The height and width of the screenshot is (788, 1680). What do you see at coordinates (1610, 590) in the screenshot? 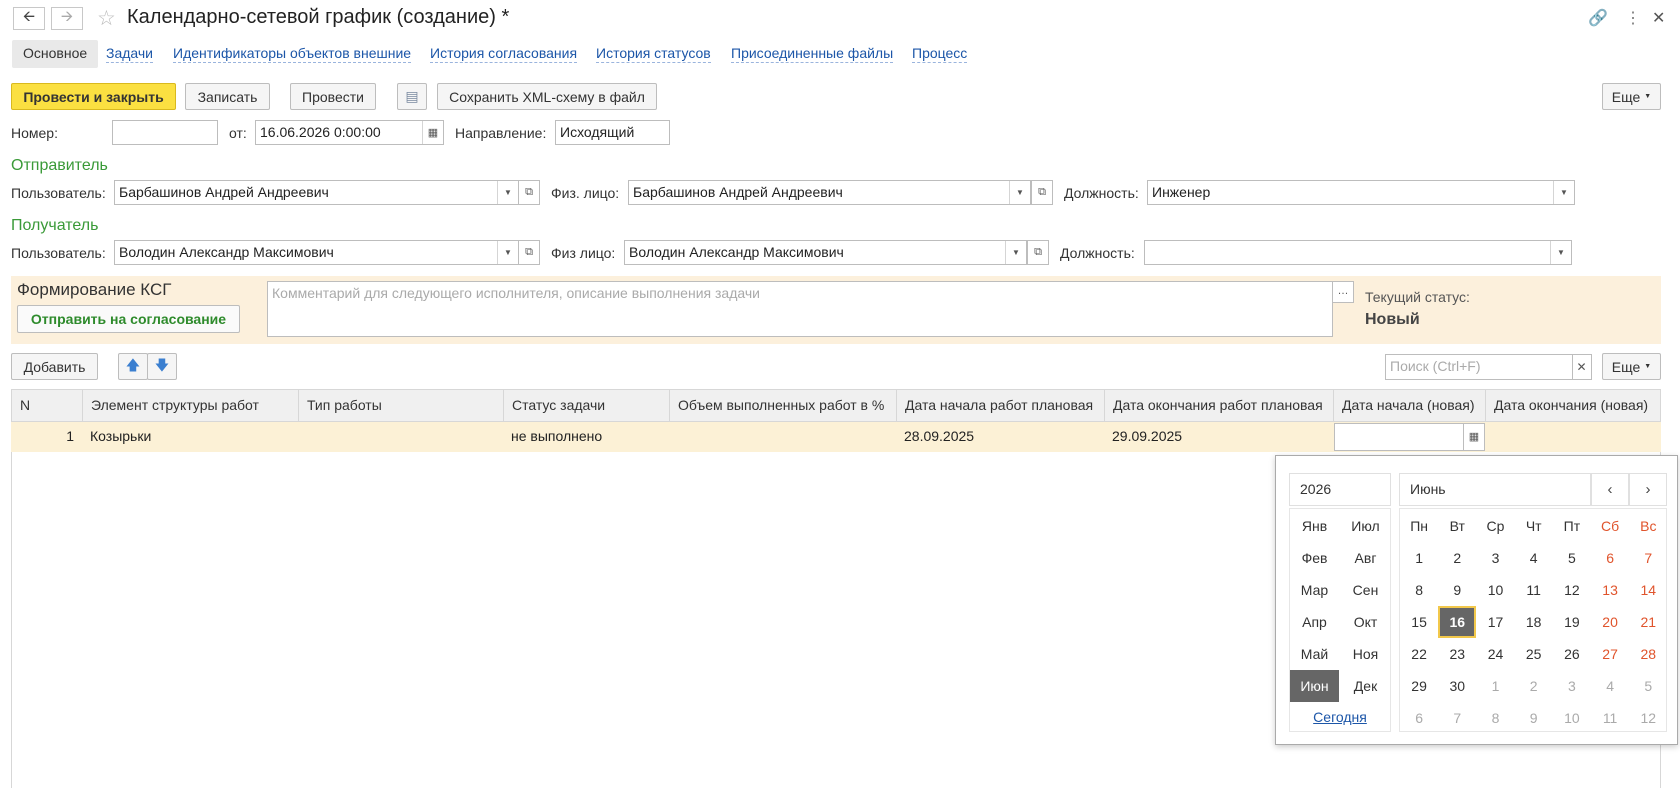
I see `day-cell: 13` at bounding box center [1610, 590].